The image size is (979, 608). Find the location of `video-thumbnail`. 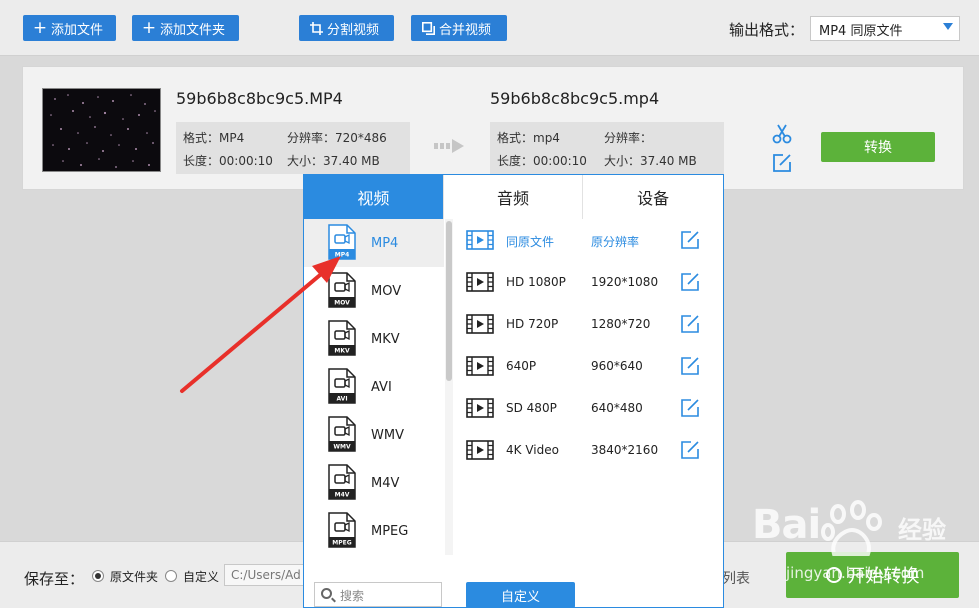

video-thumbnail is located at coordinates (101, 130).